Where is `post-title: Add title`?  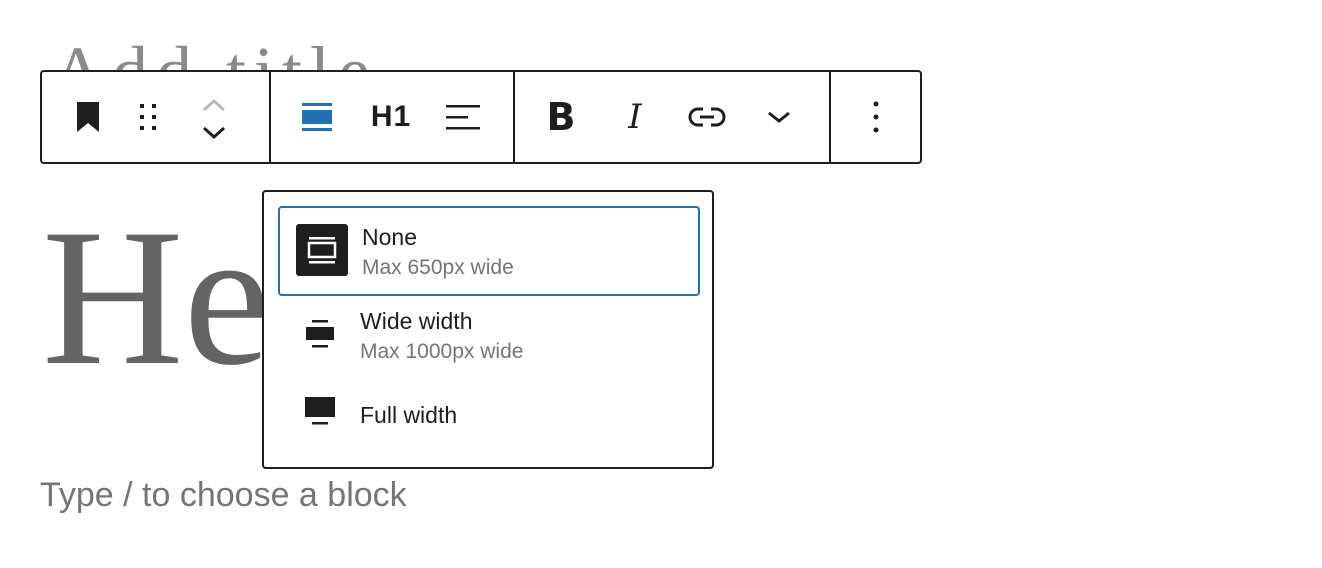
post-title: Add title is located at coordinates (215, 47).